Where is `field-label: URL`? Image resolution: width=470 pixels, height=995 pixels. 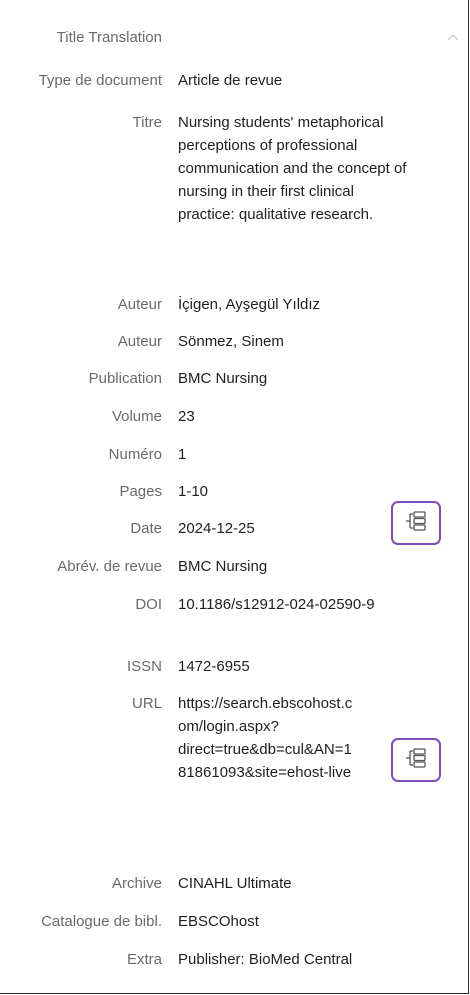 field-label: URL is located at coordinates (146, 703).